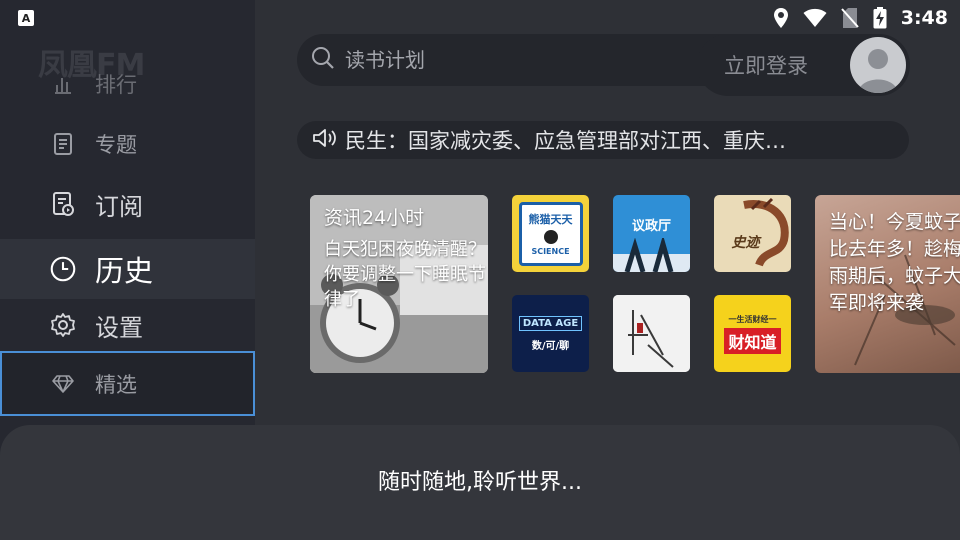 The width and height of the screenshot is (960, 540). I want to click on mosquito-card: 当心！今夏蚊子比去年多！趁梅雨期后，蚊子大军即将来袭, so click(887, 284).